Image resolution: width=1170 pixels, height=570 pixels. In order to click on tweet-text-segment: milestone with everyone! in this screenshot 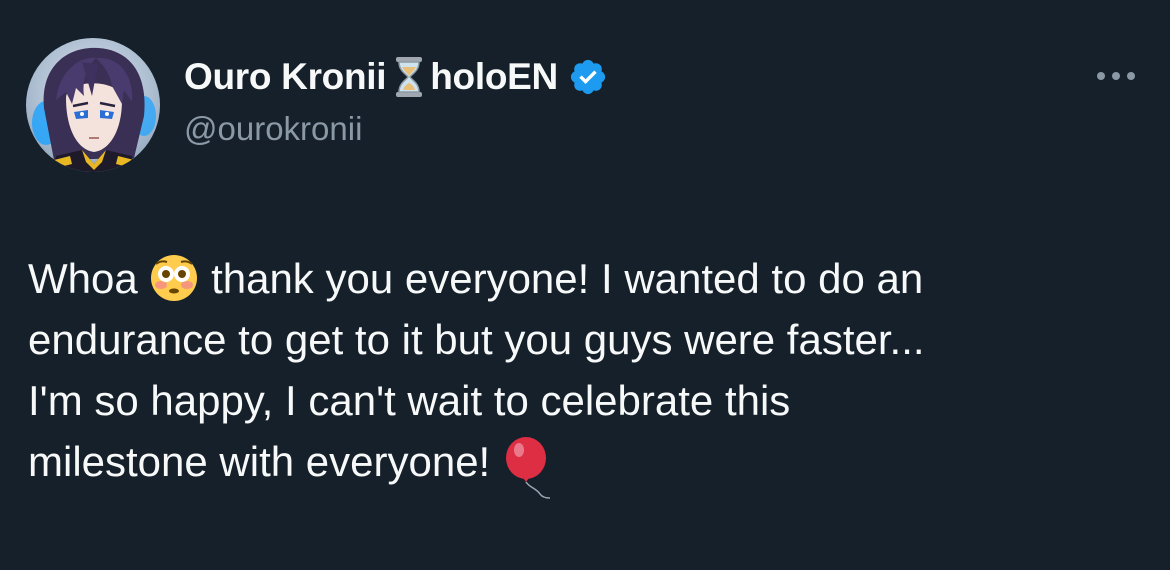, I will do `click(259, 461)`.